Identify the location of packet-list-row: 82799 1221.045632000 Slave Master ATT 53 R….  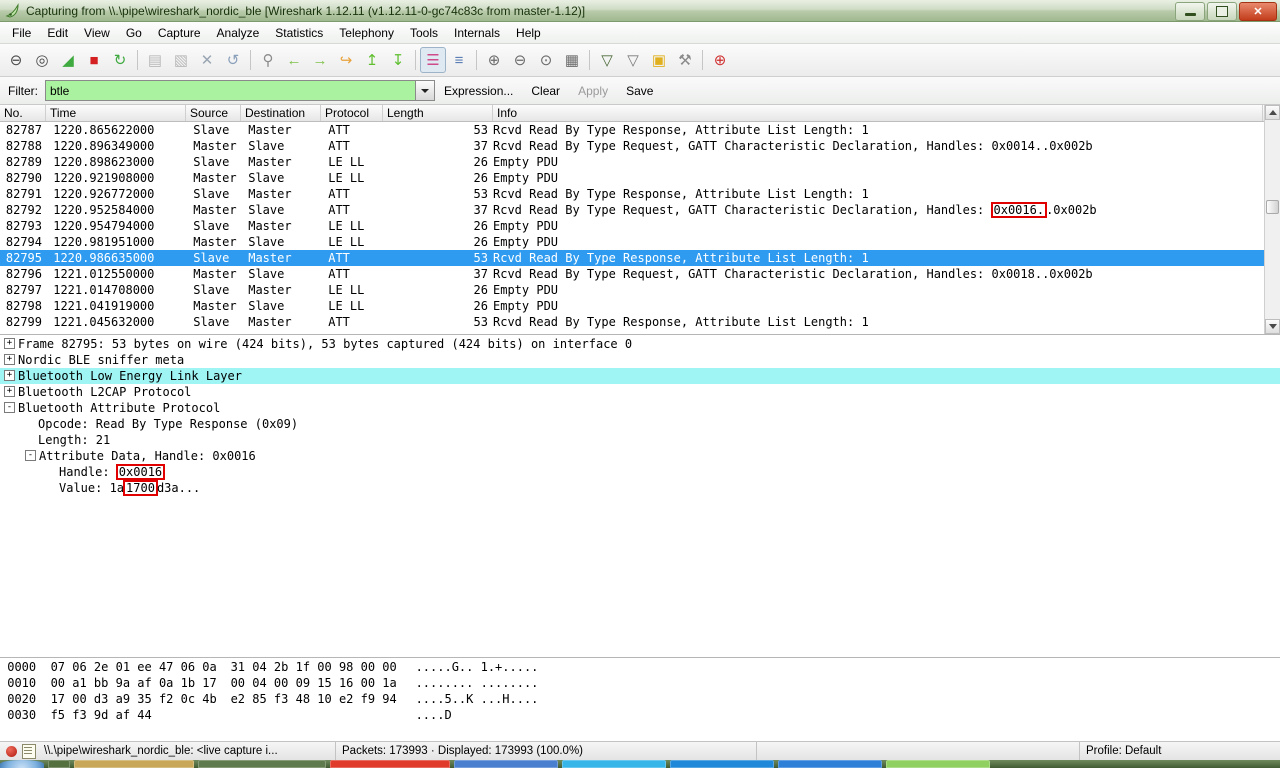
(640, 322).